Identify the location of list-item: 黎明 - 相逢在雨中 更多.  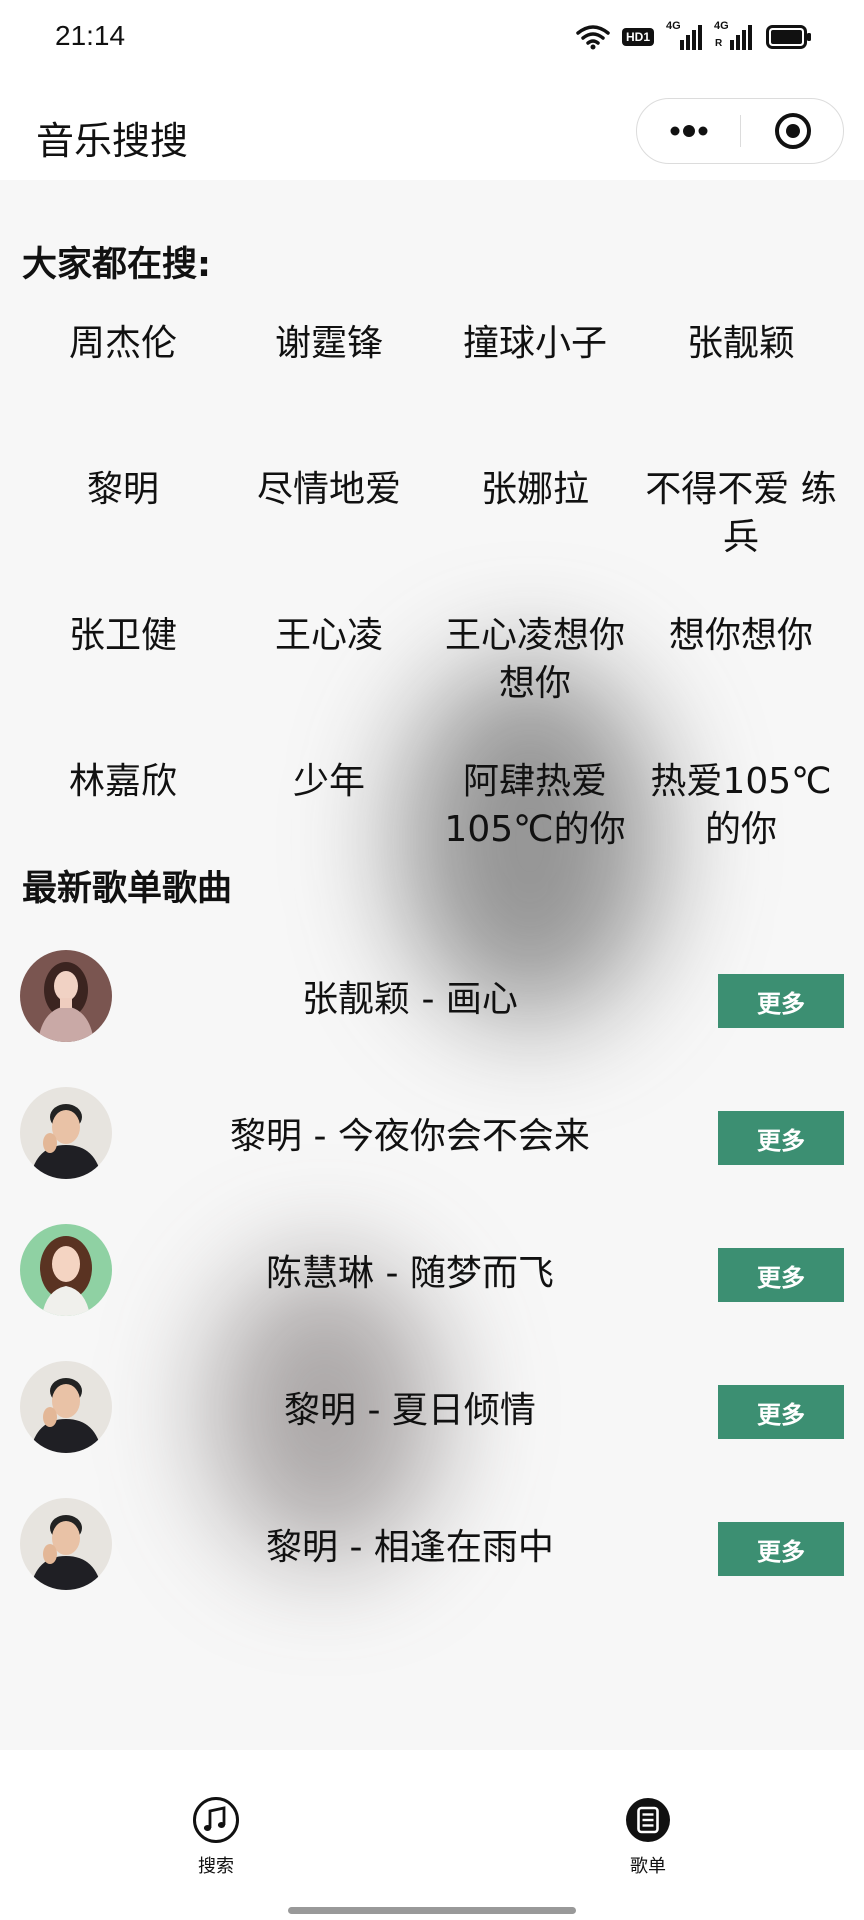
(432, 1566).